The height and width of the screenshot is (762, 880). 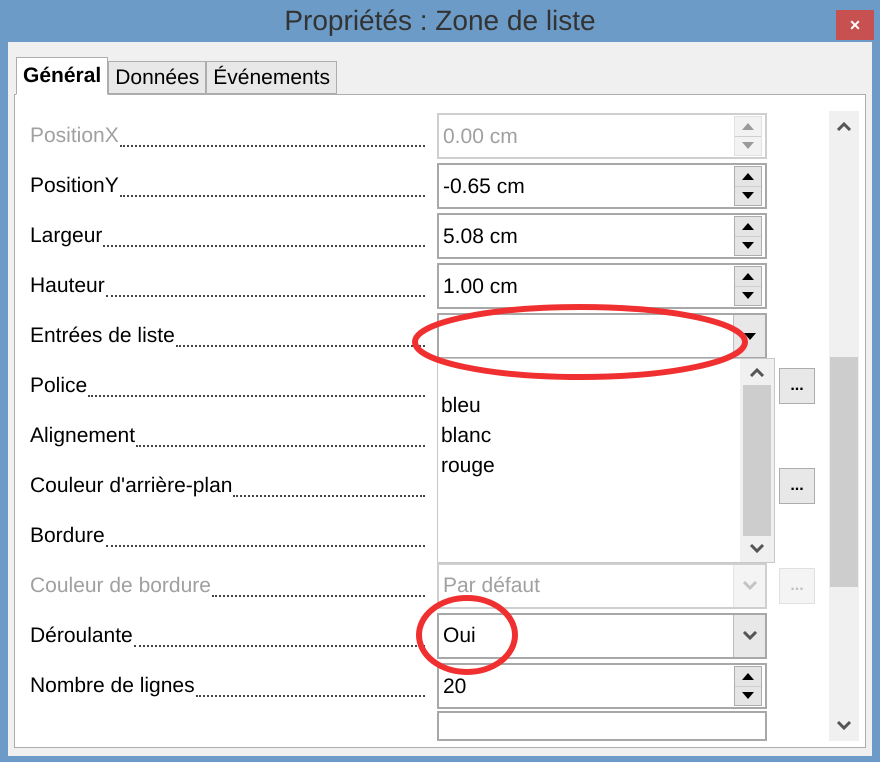 I want to click on dropdown-button, so click(x=749, y=636).